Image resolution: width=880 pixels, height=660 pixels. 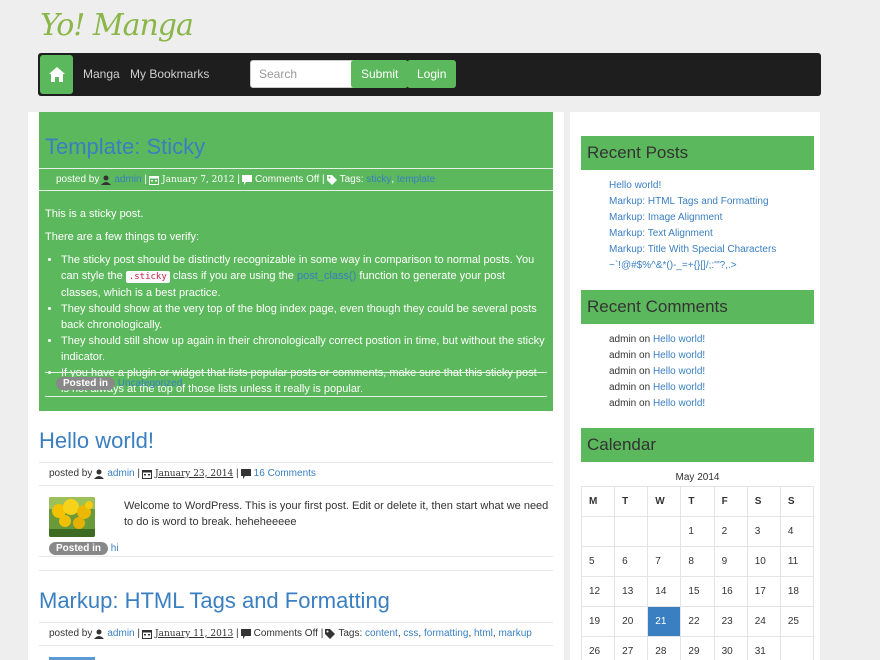 I want to click on login-button: Login, so click(x=432, y=74).